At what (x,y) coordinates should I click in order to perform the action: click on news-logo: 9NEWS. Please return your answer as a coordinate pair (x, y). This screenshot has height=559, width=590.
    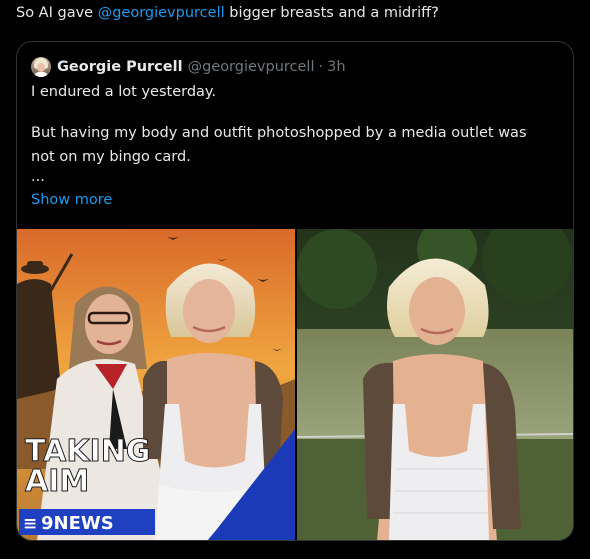
    Looking at the image, I should click on (77, 523).